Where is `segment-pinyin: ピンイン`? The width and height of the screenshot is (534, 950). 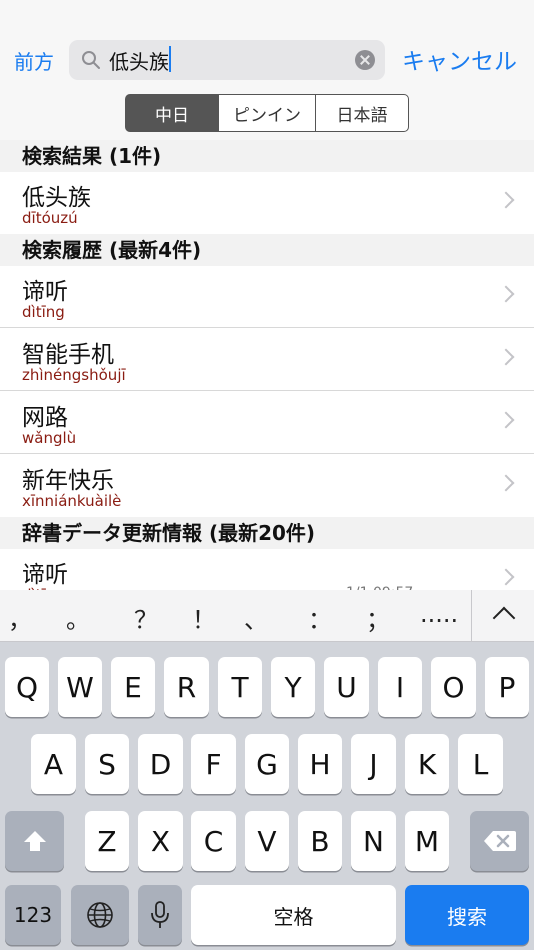 segment-pinyin: ピンイン is located at coordinates (267, 113).